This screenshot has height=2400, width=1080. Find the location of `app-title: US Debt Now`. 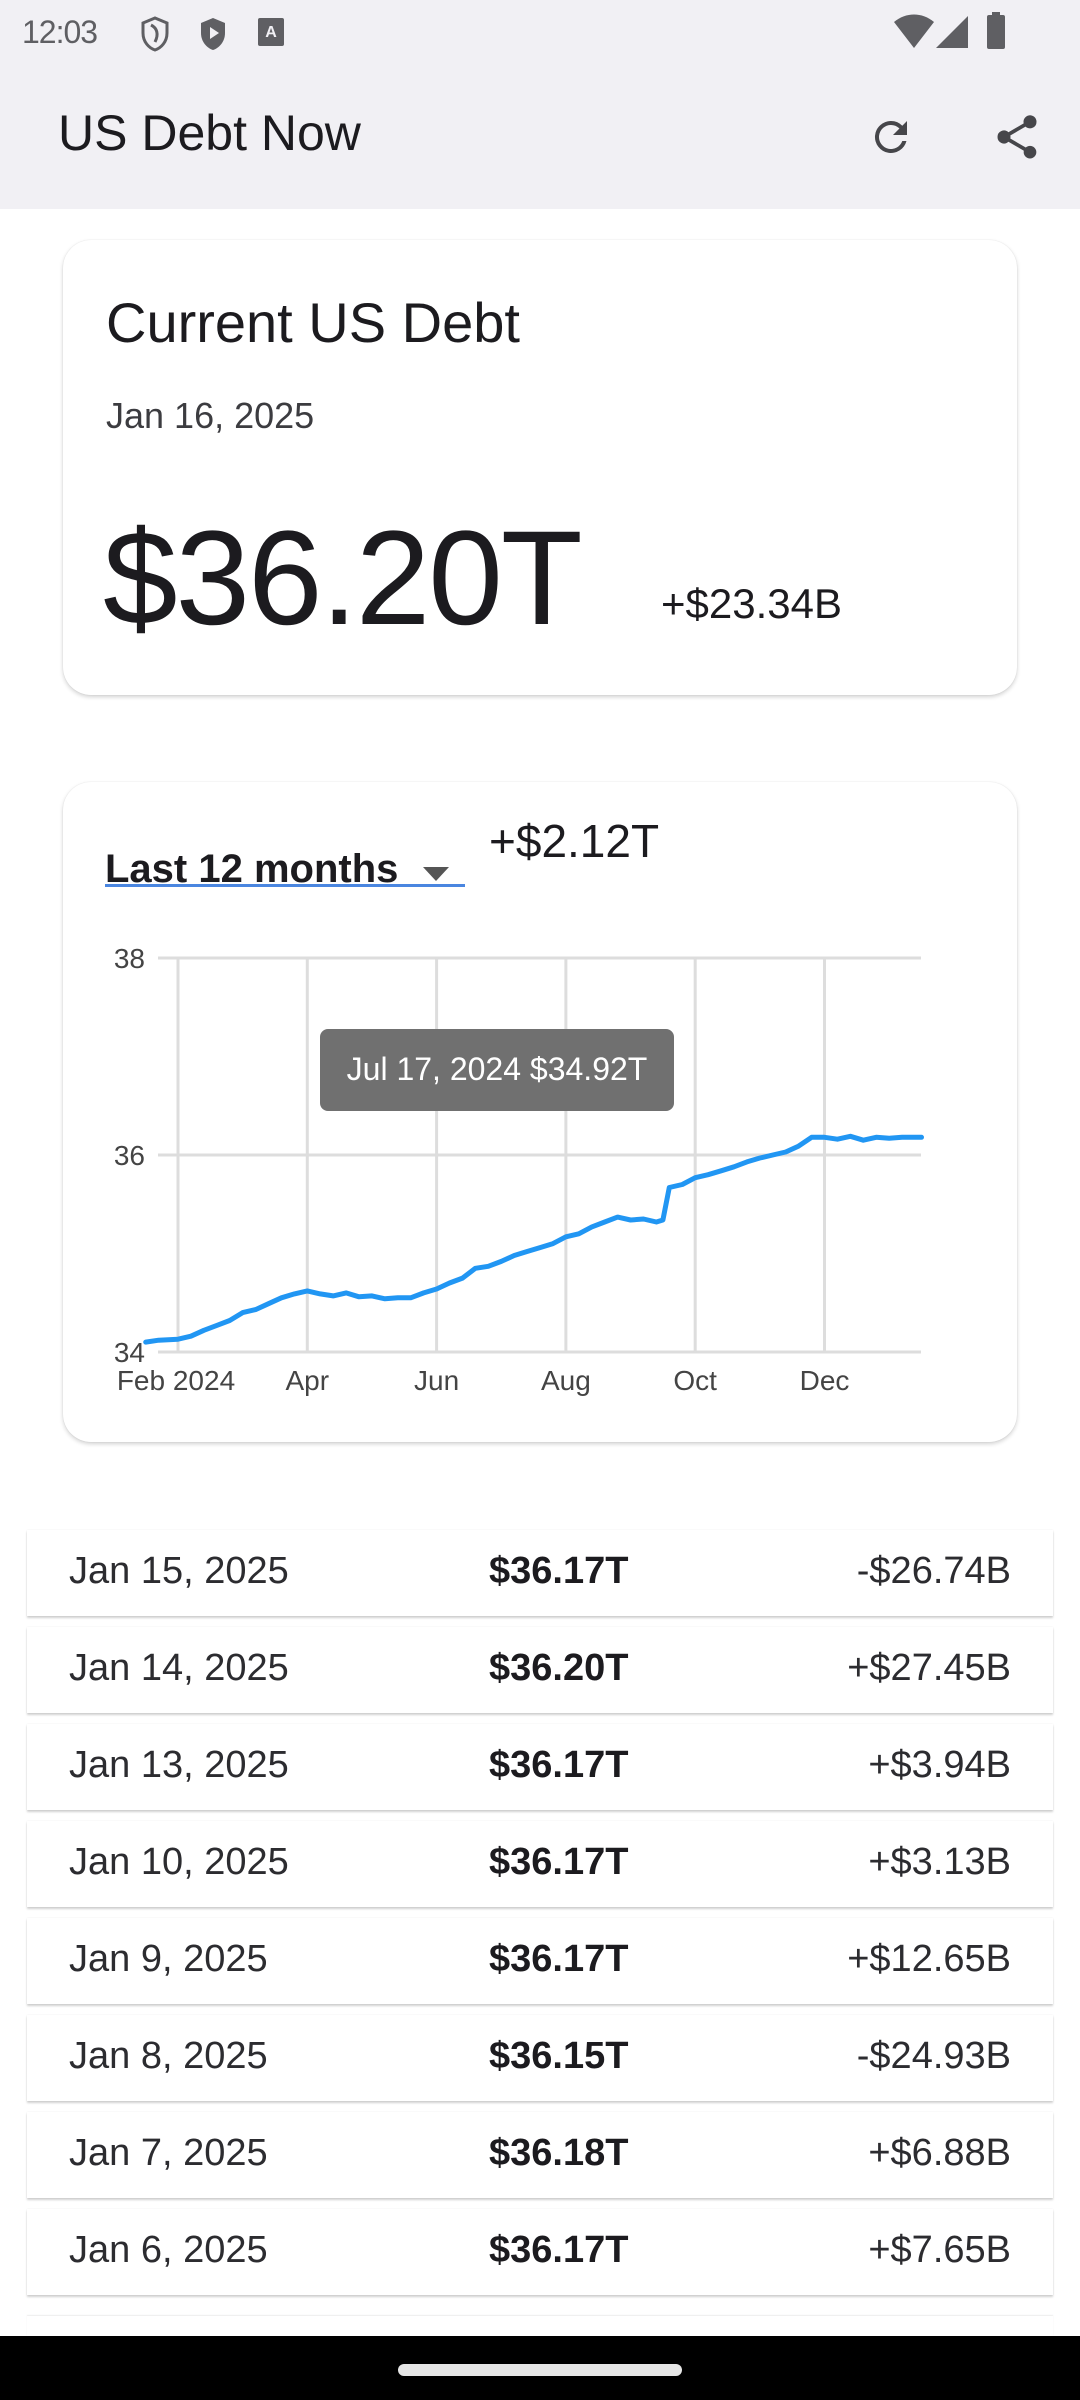

app-title: US Debt Now is located at coordinates (209, 133).